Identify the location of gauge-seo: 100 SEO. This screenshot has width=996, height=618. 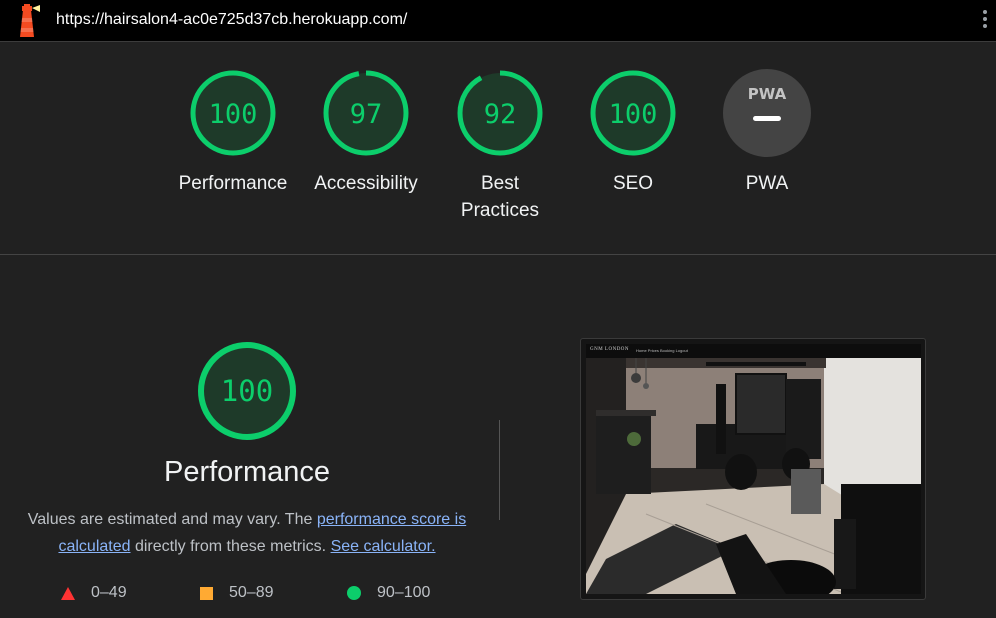
(633, 132).